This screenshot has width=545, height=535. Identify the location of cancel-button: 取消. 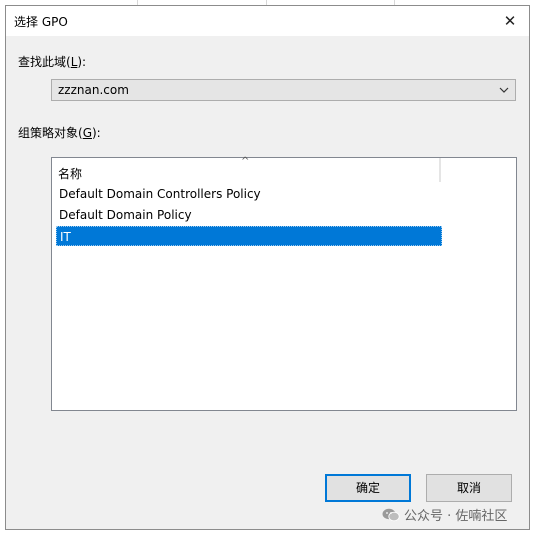
(469, 488).